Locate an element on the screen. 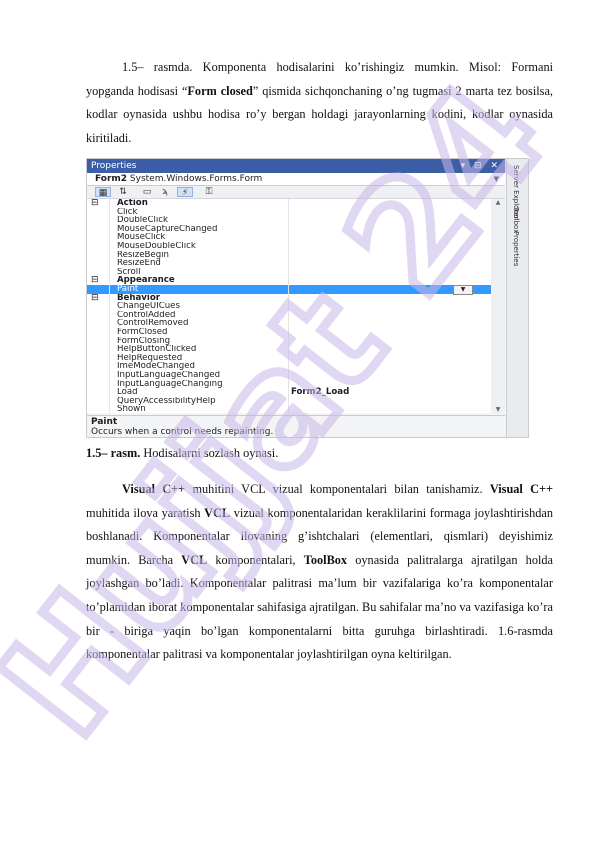 Image resolution: width=596 pixels, height=842 pixels. bold-term: C++ is located at coordinates (542, 489).